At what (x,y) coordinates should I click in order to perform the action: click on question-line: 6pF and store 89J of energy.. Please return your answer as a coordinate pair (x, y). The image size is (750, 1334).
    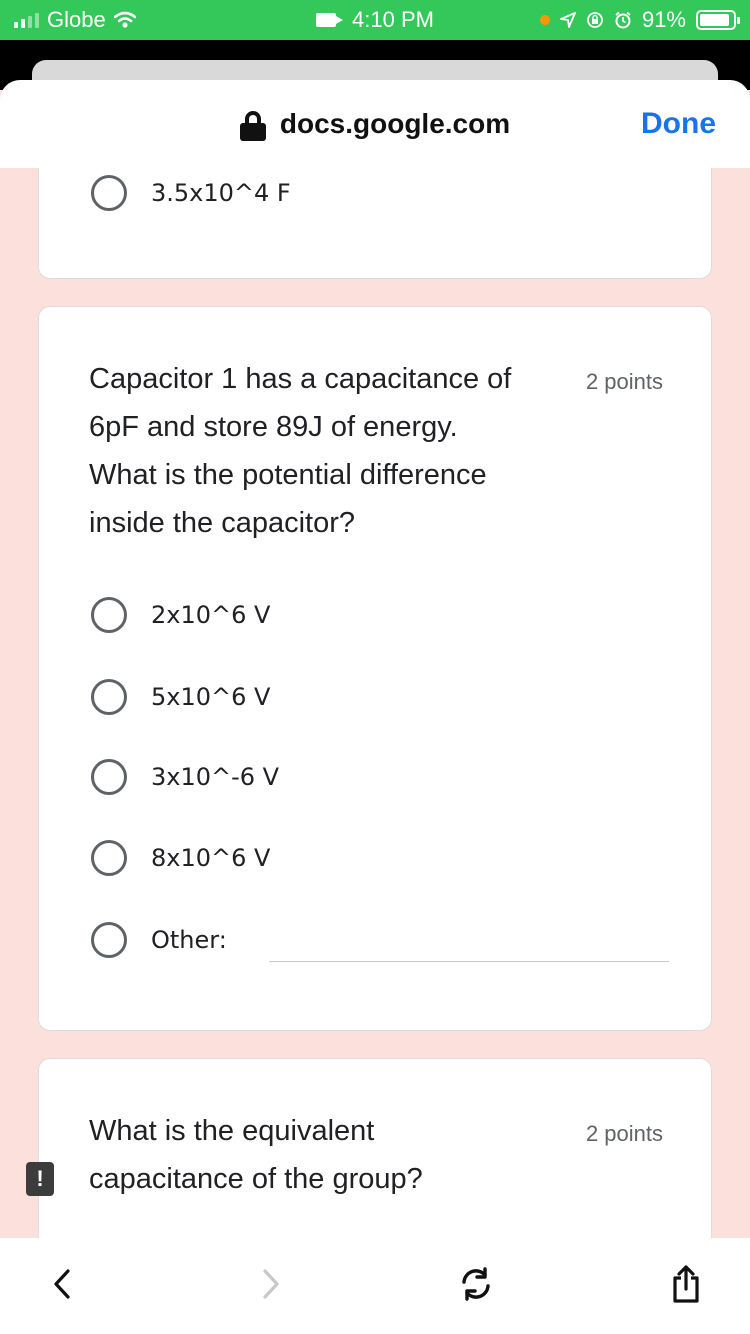
    Looking at the image, I should click on (273, 427).